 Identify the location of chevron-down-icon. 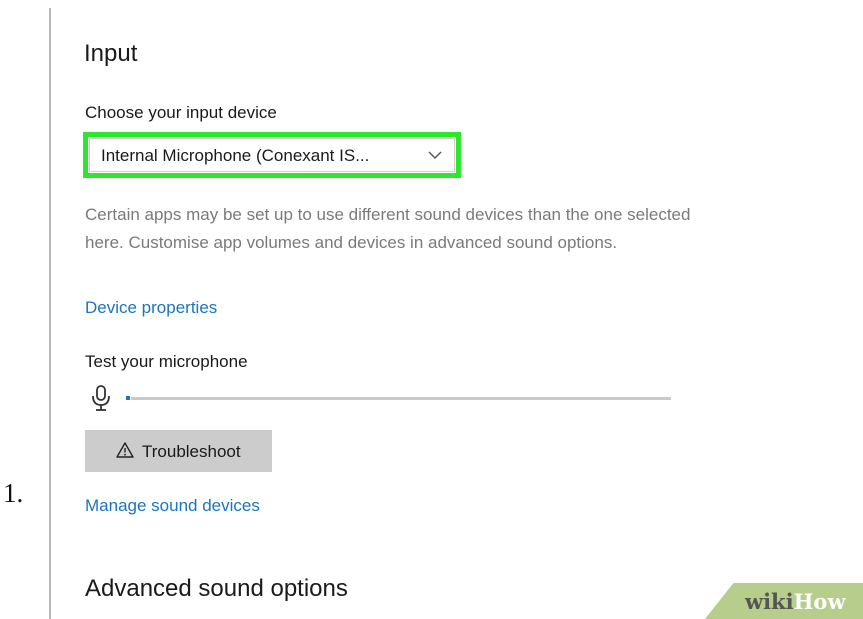
(435, 155).